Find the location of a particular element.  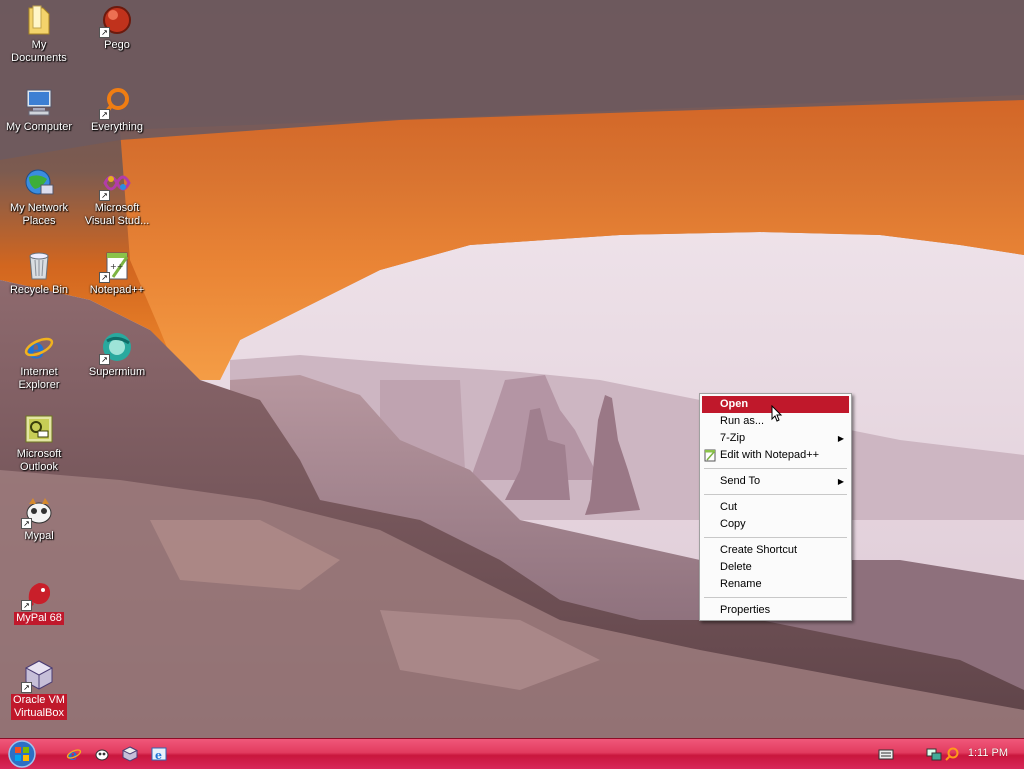

menu-item-copy: Copy is located at coordinates (775, 524).